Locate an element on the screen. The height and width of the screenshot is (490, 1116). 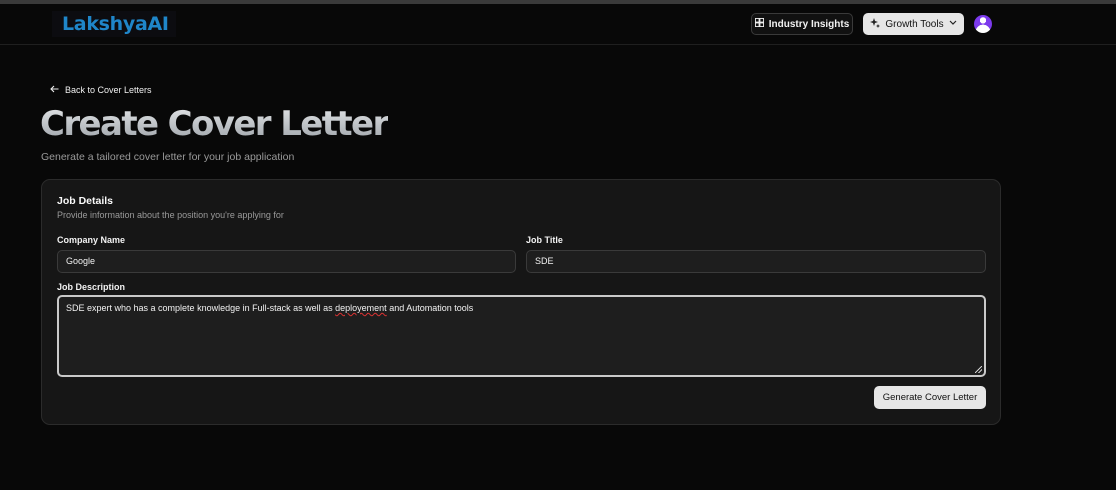
resize-handle is located at coordinates (978, 369).